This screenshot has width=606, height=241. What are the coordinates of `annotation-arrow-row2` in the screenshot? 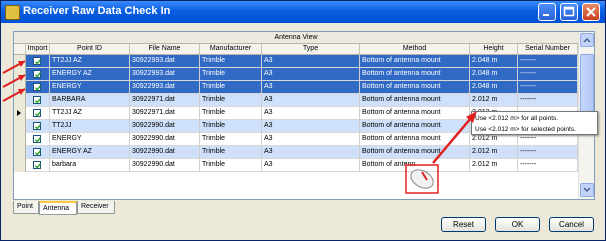 It's located at (14, 81).